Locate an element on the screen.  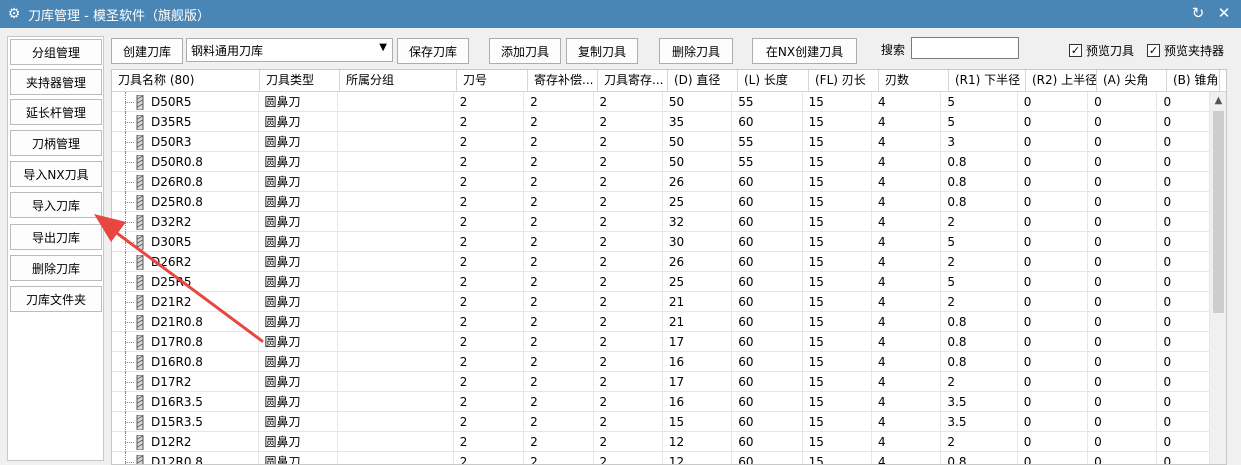
tool-name: D25R5 is located at coordinates (171, 282).